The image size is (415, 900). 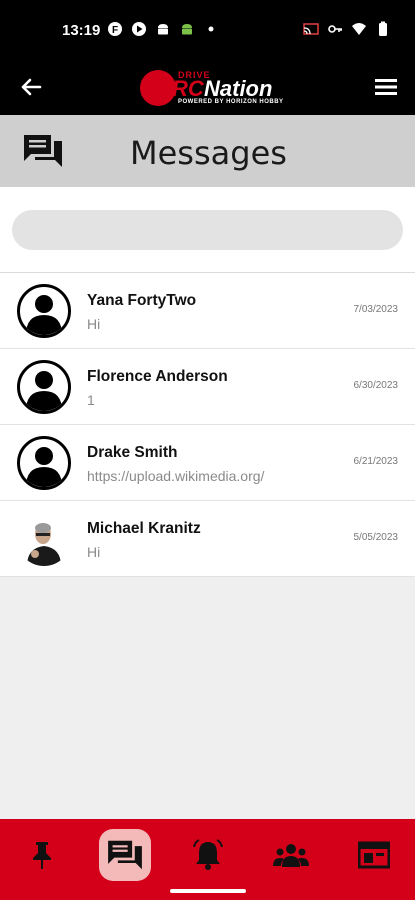 What do you see at coordinates (144, 528) in the screenshot?
I see `conversation-name: Michael Kranitz` at bounding box center [144, 528].